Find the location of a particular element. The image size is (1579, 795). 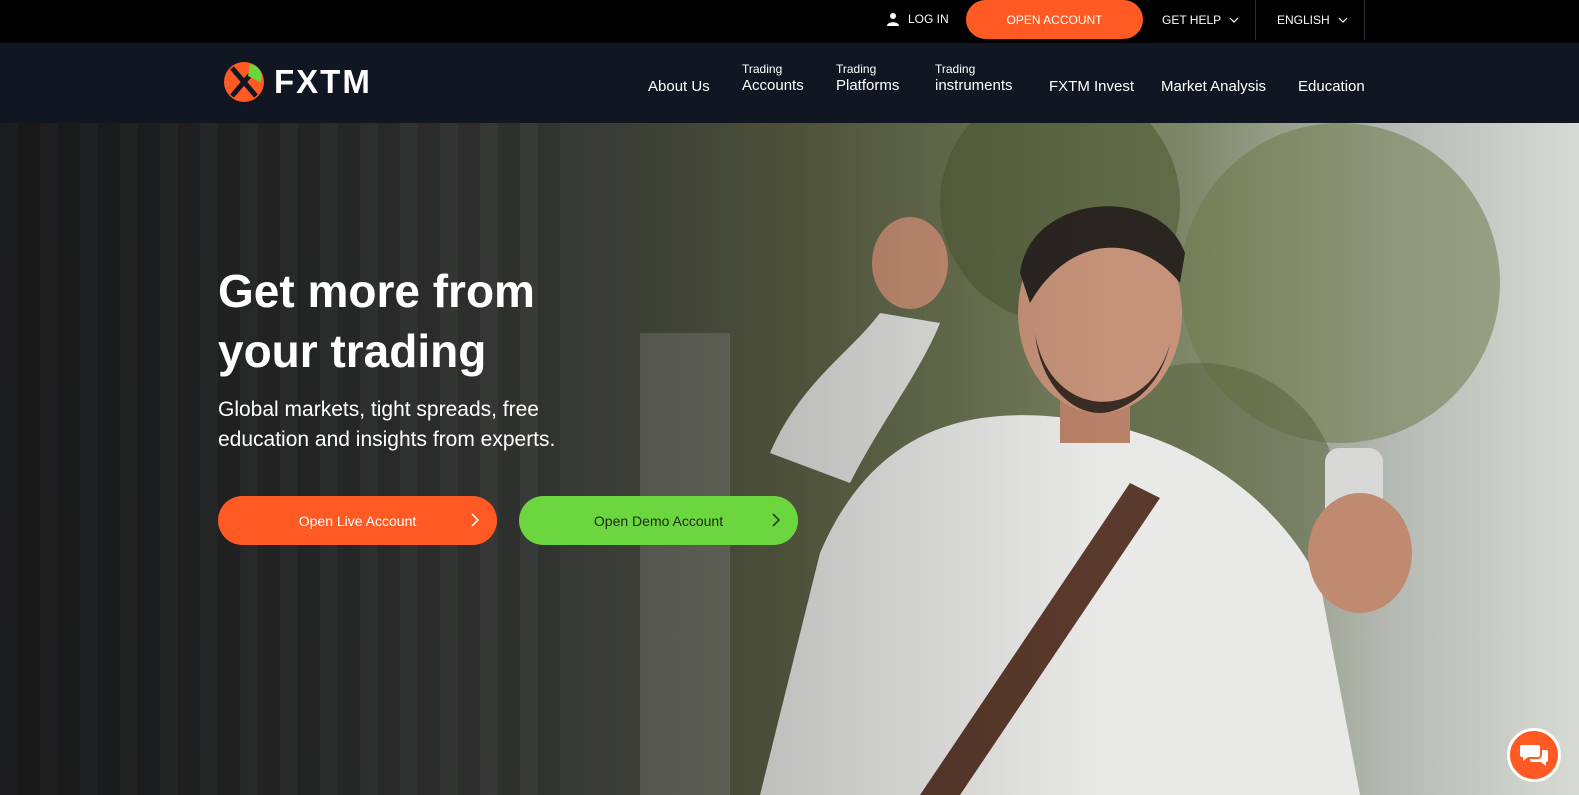

open-live-account-button: Open Live Account is located at coordinates (357, 520).